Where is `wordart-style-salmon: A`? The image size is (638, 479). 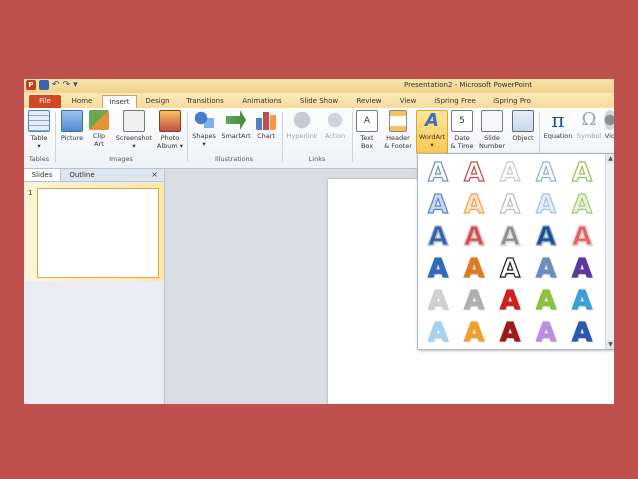
wordart-style-salmon: A is located at coordinates (582, 237).